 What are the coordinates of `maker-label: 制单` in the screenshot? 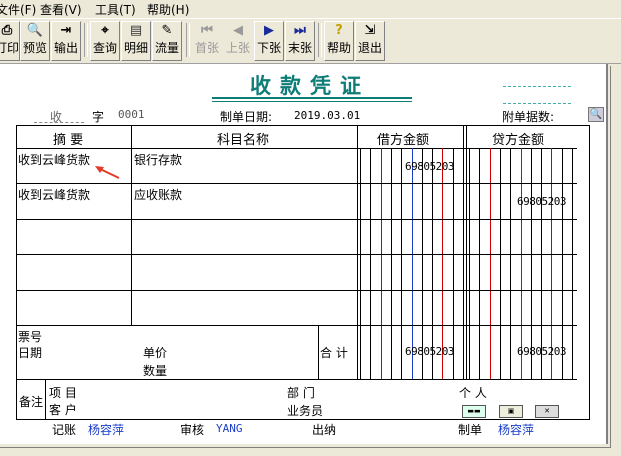 It's located at (470, 430).